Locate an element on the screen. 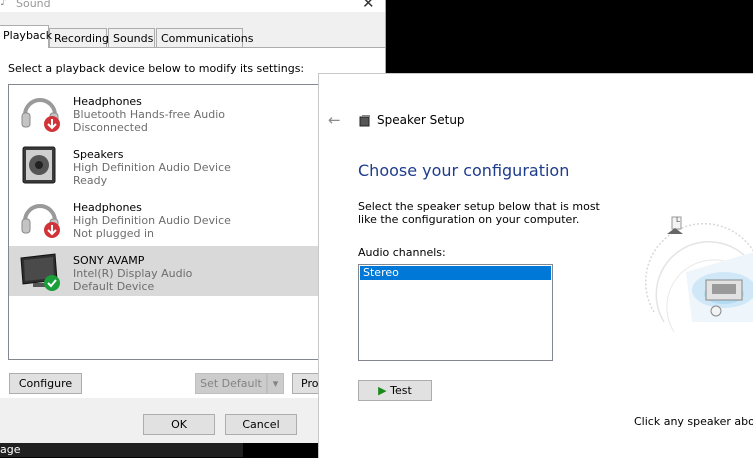 This screenshot has width=753, height=458. ok-button: OK is located at coordinates (179, 424).